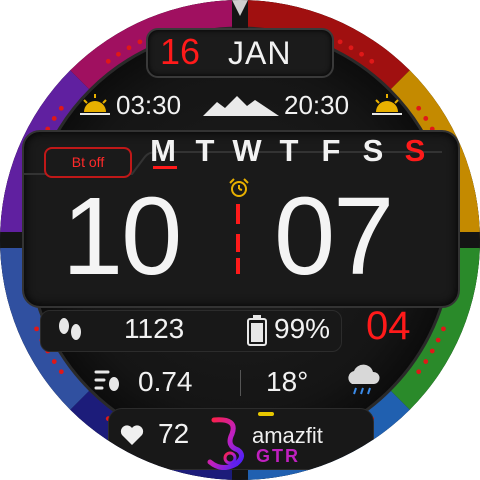  What do you see at coordinates (387, 104) in the screenshot?
I see `sunset-icon` at bounding box center [387, 104].